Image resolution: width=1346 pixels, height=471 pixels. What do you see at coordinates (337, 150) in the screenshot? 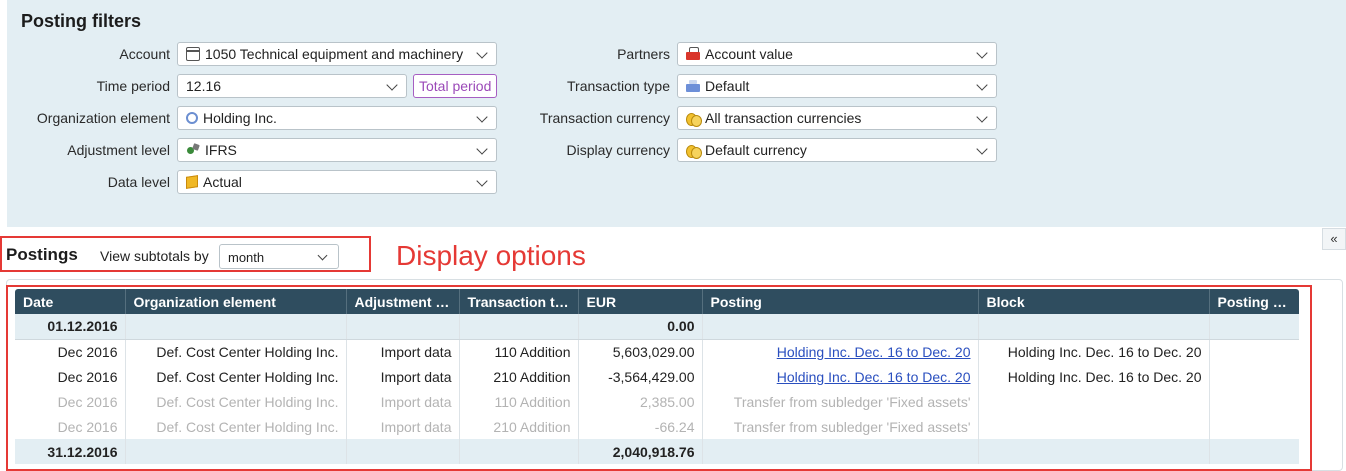
I see `adjustment-select: IFRS` at bounding box center [337, 150].